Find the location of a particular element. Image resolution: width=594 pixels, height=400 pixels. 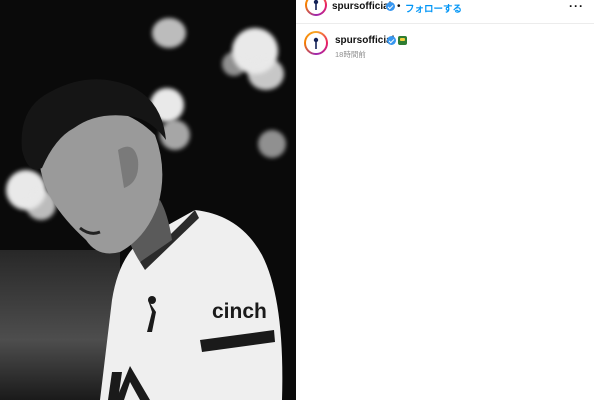

sponsor-logo-text: cinch is located at coordinates (239, 311).